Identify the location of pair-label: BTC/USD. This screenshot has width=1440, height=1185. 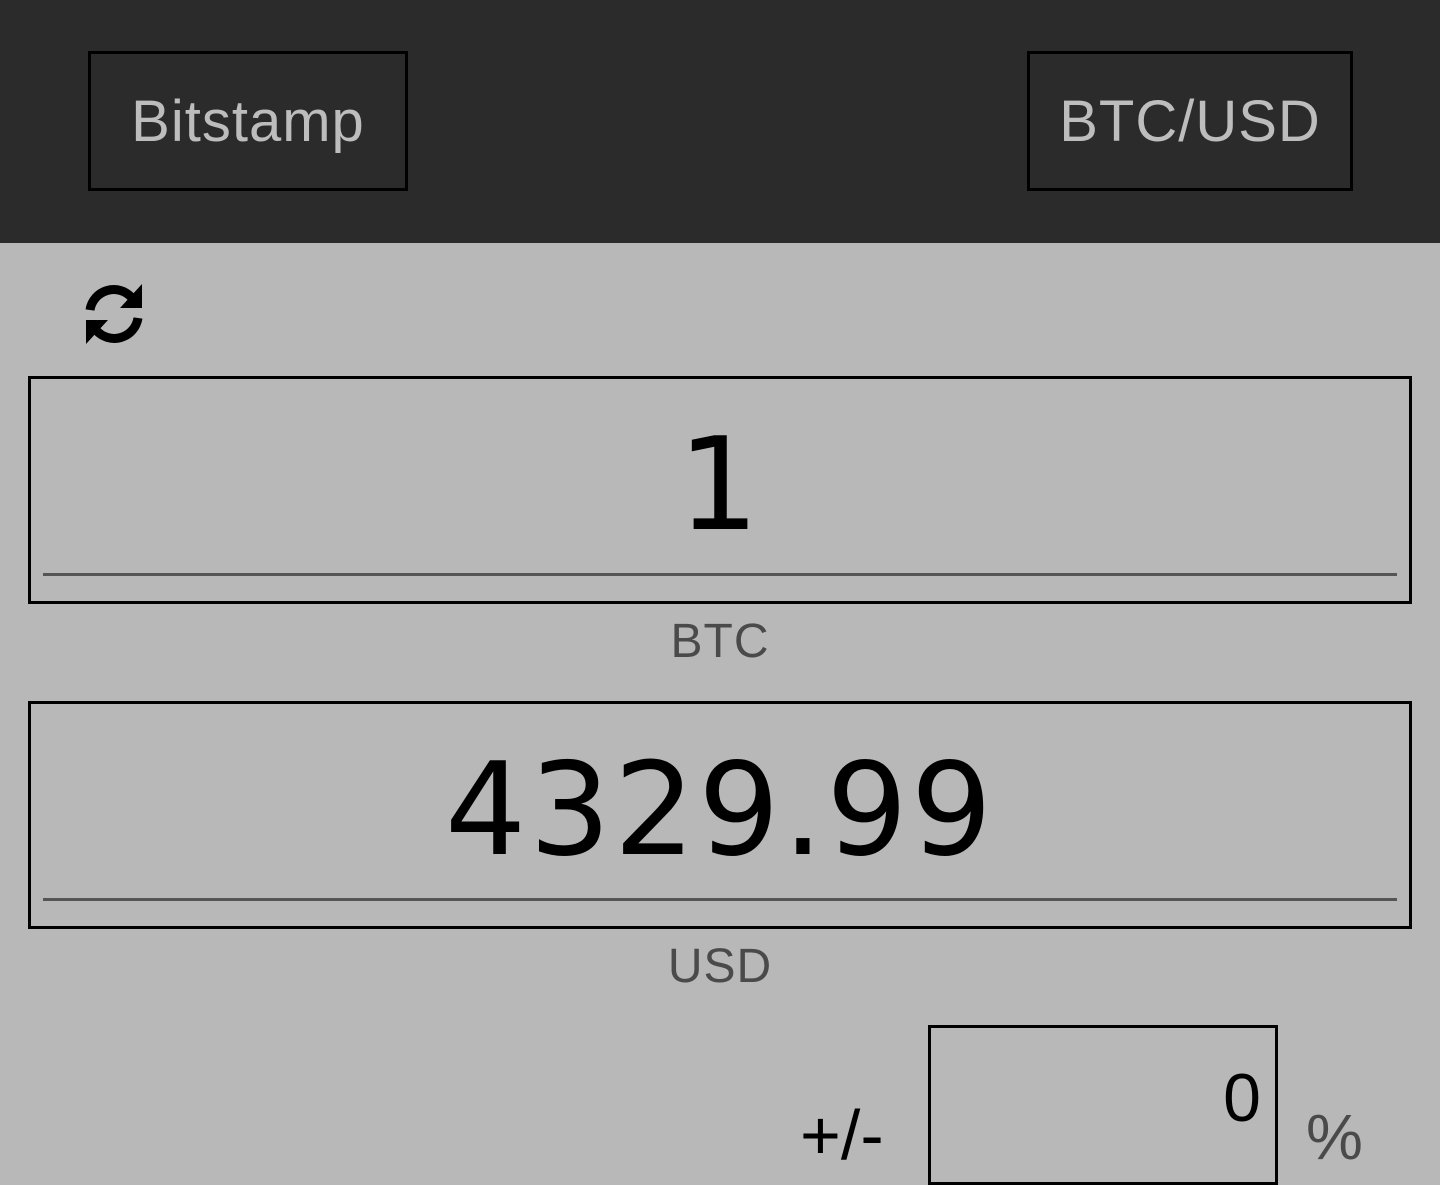
(1190, 121).